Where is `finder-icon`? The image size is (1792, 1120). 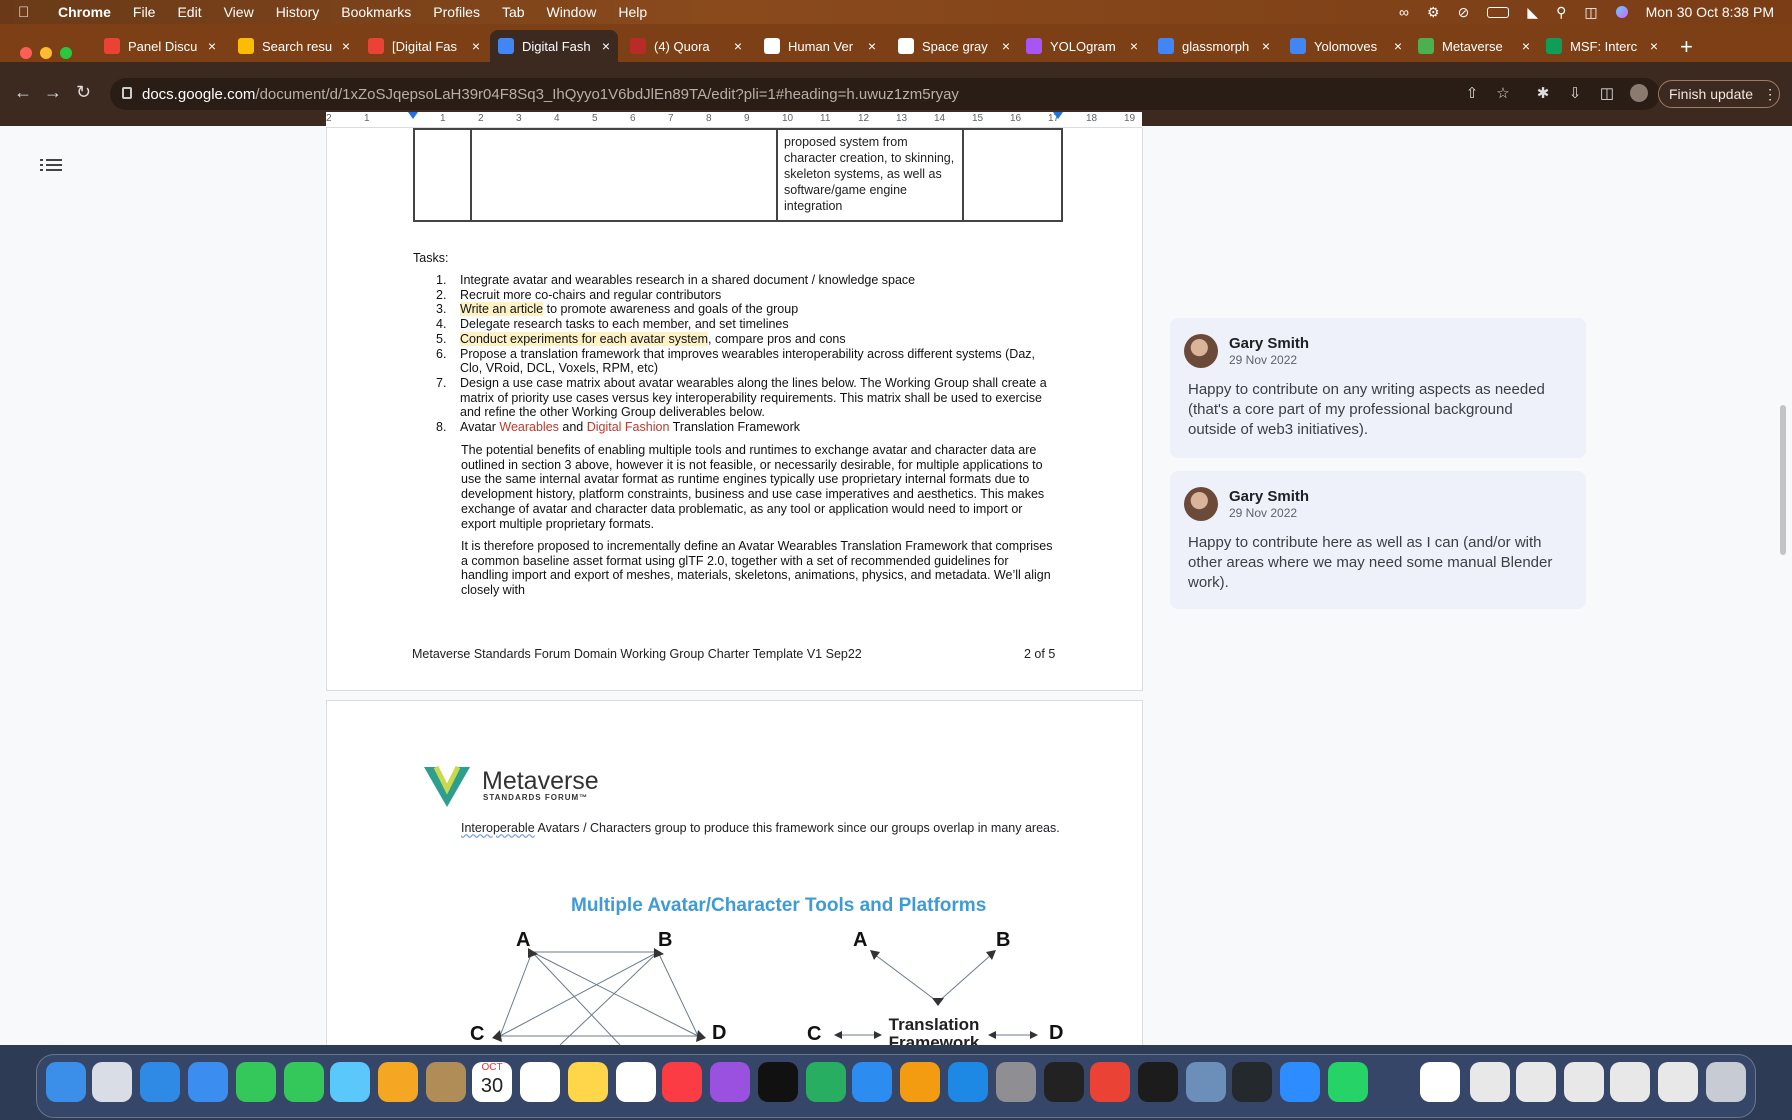 finder-icon is located at coordinates (66, 1082).